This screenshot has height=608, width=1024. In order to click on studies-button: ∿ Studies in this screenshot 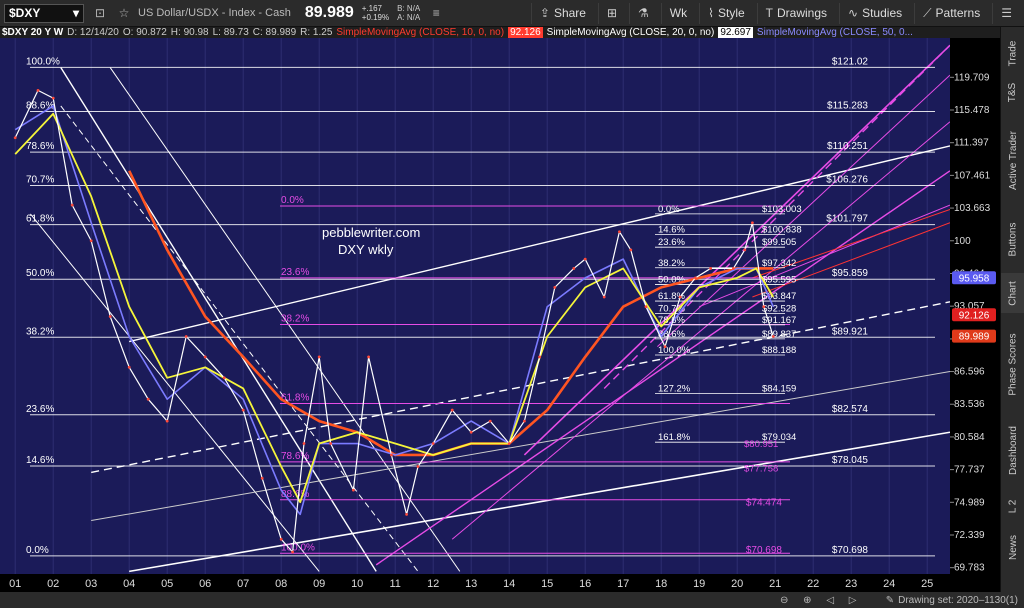, I will do `click(874, 13)`.